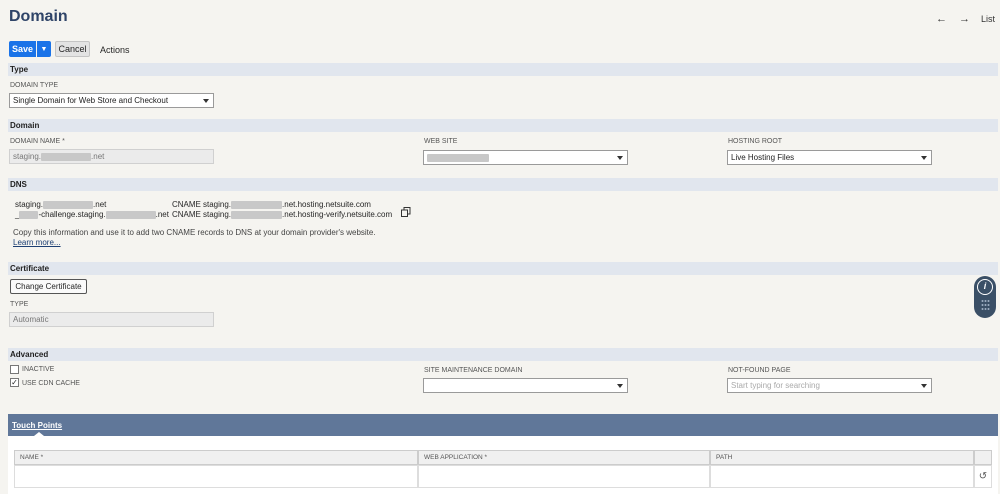  Describe the element at coordinates (755, 141) in the screenshot. I see `hosting-root-label: HOSTING ROOT` at that location.